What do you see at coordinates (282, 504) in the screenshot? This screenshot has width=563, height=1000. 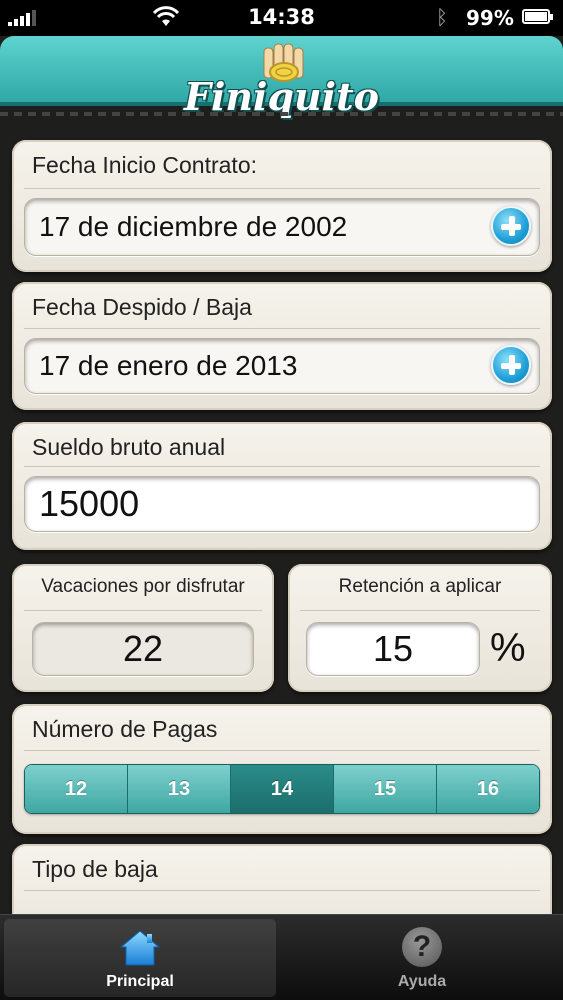 I see `salary-input: 15000` at bounding box center [282, 504].